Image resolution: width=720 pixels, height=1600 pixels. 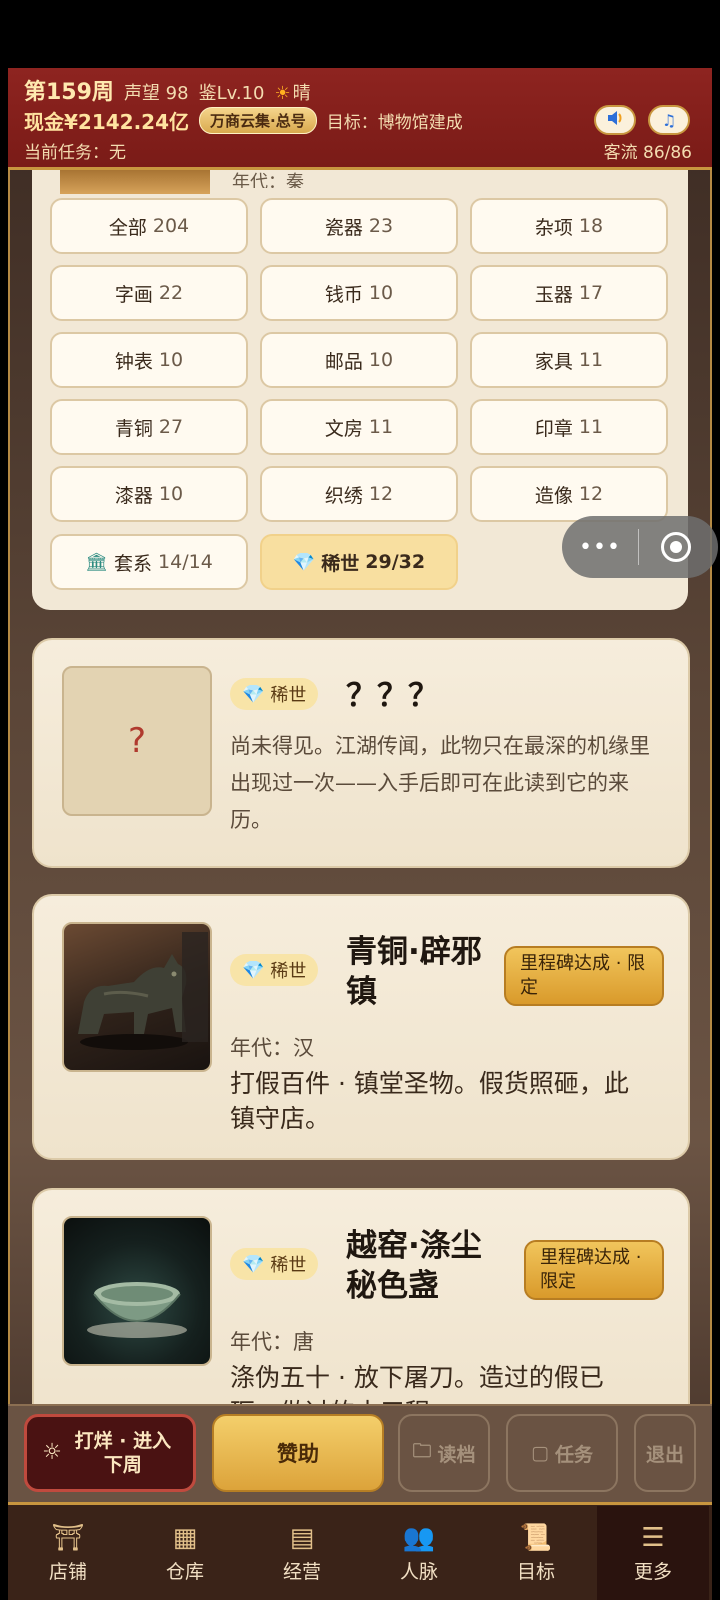 I want to click on current-task-label: 当前任务：无, so click(x=75, y=153).